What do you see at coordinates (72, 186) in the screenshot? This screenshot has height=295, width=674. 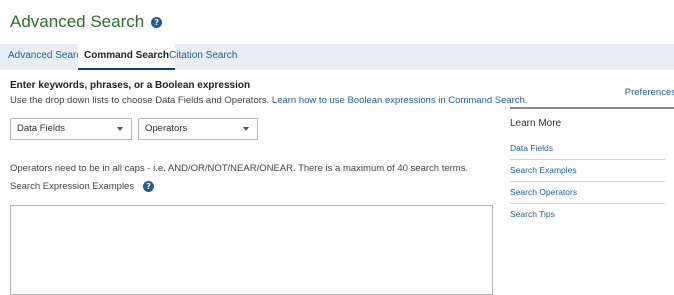 I see `search-examples-label: Search Expression Examples` at bounding box center [72, 186].